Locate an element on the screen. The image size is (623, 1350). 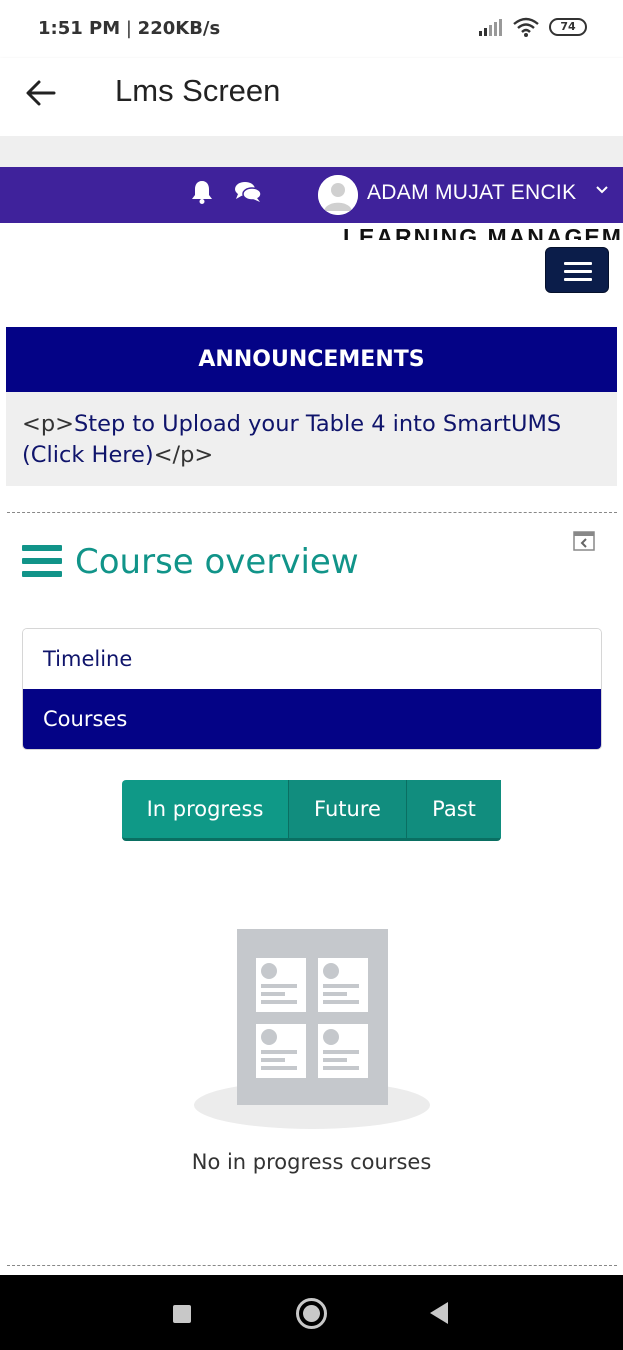
spacer is located at coordinates (311, 151).